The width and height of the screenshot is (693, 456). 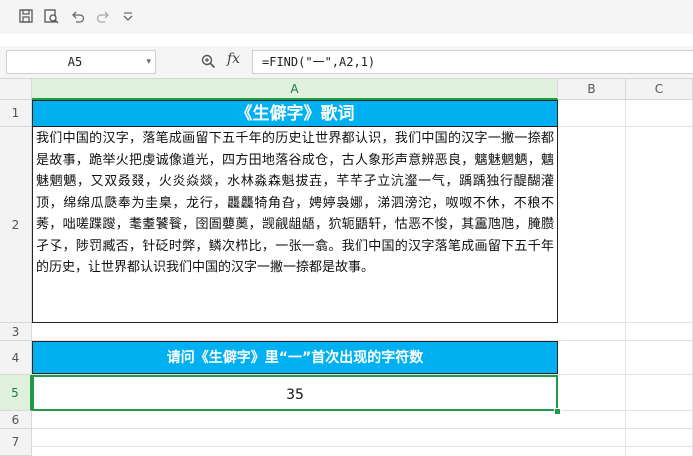 What do you see at coordinates (104, 17) in the screenshot?
I see `redo-icon` at bounding box center [104, 17].